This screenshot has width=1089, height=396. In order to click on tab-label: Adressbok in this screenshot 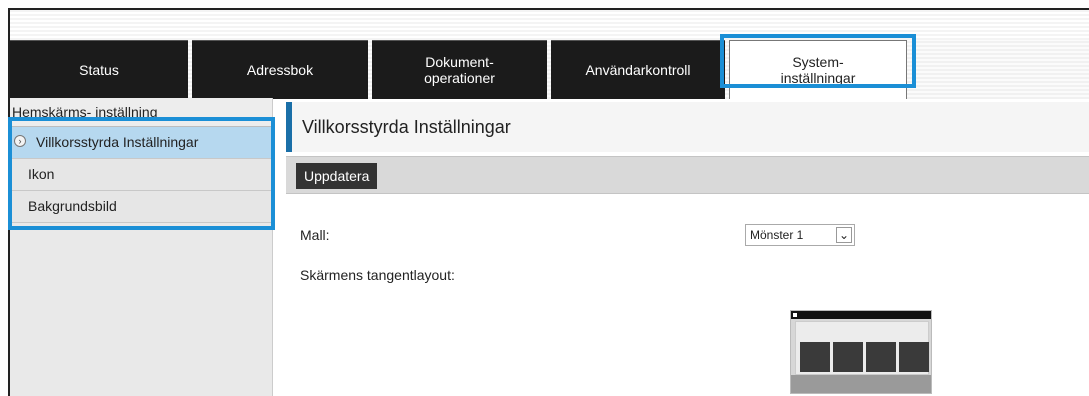, I will do `click(280, 70)`.